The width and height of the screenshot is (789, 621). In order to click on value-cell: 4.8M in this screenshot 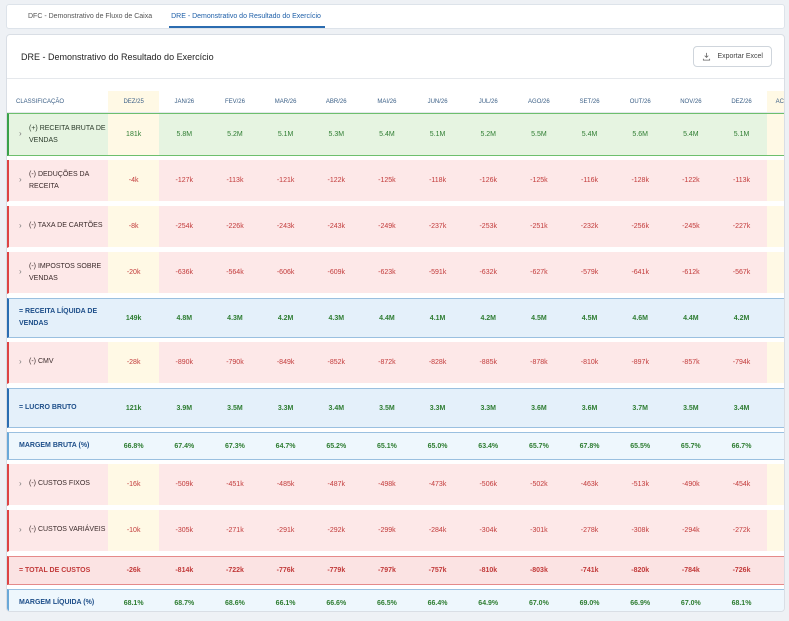, I will do `click(184, 318)`.